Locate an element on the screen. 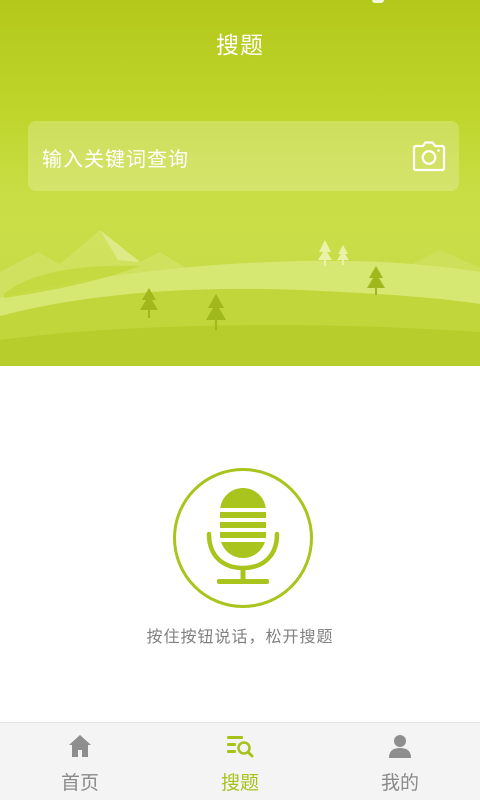  tab-search: 搜题 is located at coordinates (240, 761).